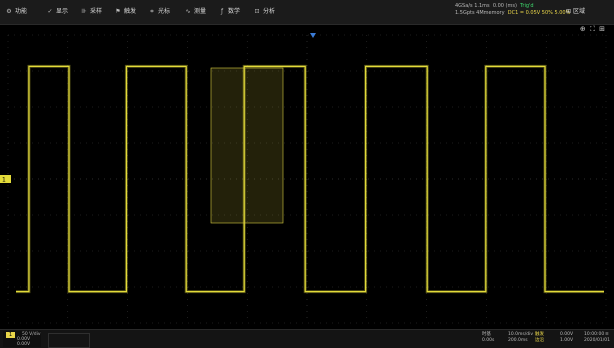 This screenshot has height=348, width=614. What do you see at coordinates (164, 11) in the screenshot?
I see `menu-cursor-label: 光标` at bounding box center [164, 11].